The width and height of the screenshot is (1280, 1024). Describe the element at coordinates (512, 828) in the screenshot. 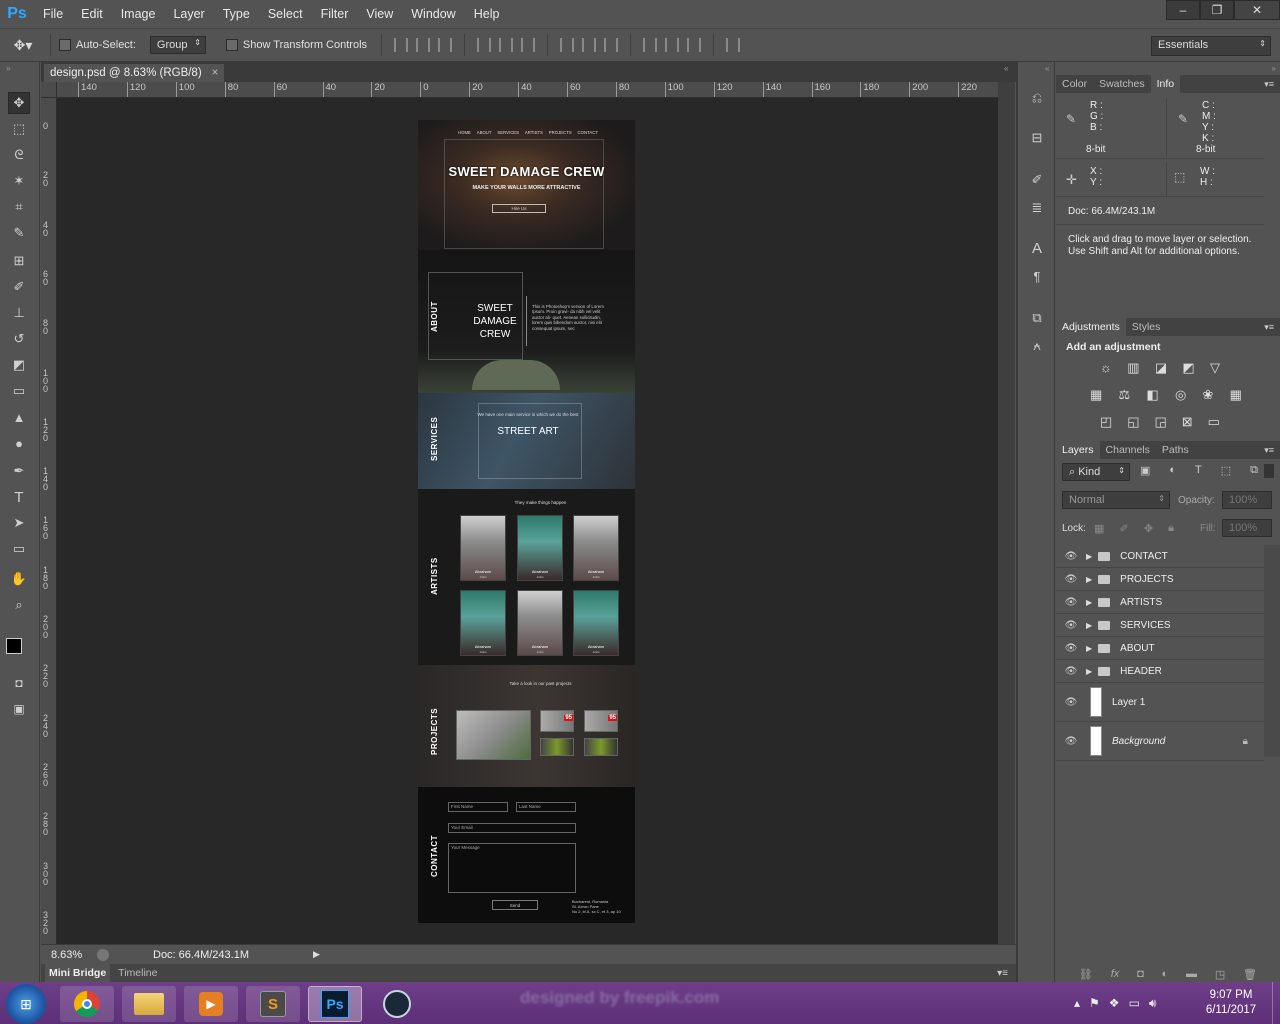

I see `email-field: Your Email` at that location.